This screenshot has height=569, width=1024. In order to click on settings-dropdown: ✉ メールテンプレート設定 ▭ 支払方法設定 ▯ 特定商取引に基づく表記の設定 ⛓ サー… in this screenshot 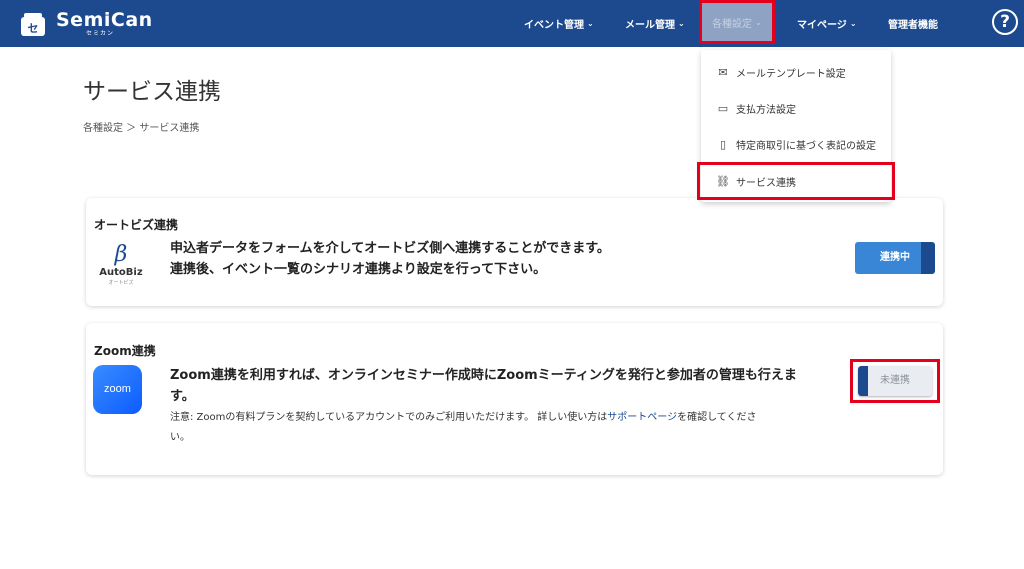, I will do `click(796, 126)`.